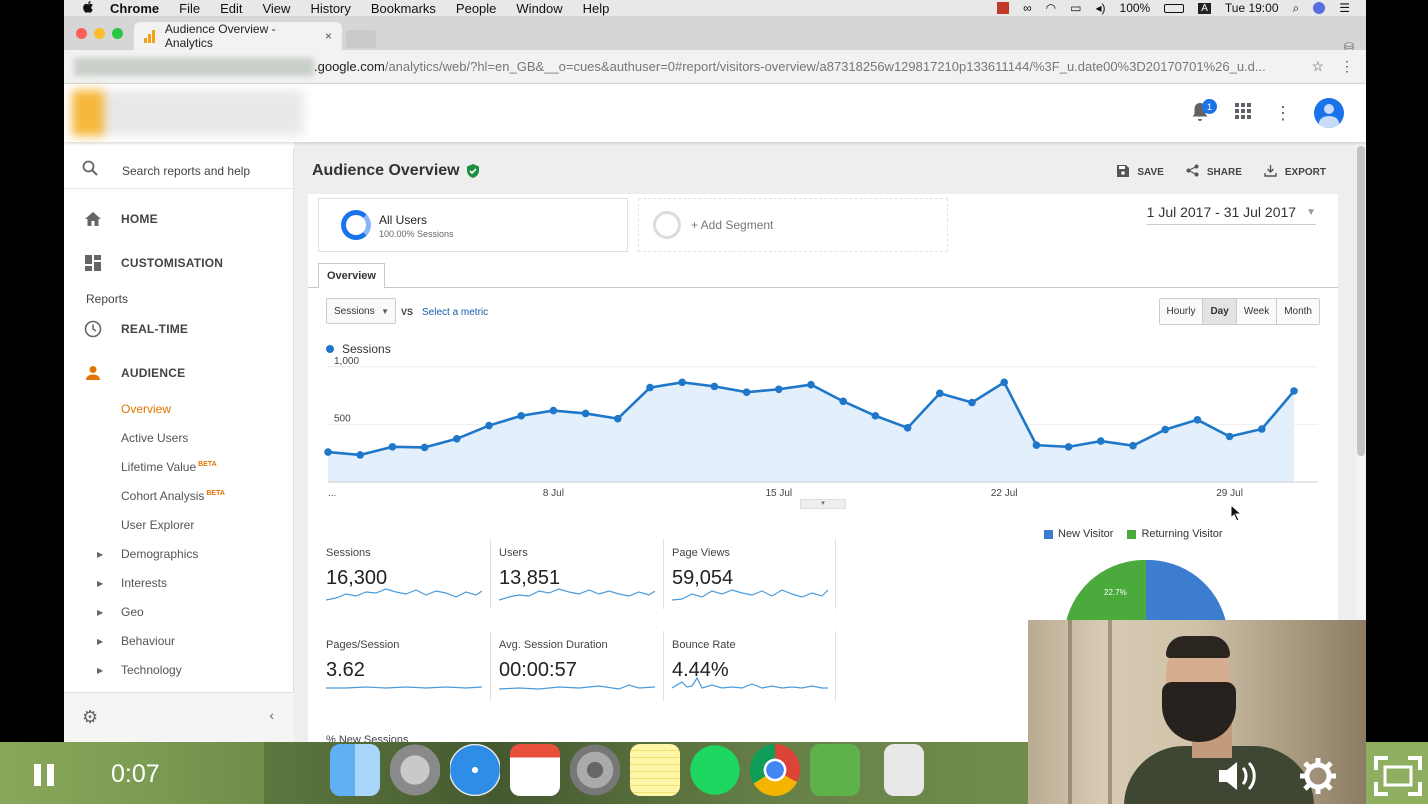 This screenshot has width=1428, height=804. I want to click on fullscreen-icon, so click(1398, 776).